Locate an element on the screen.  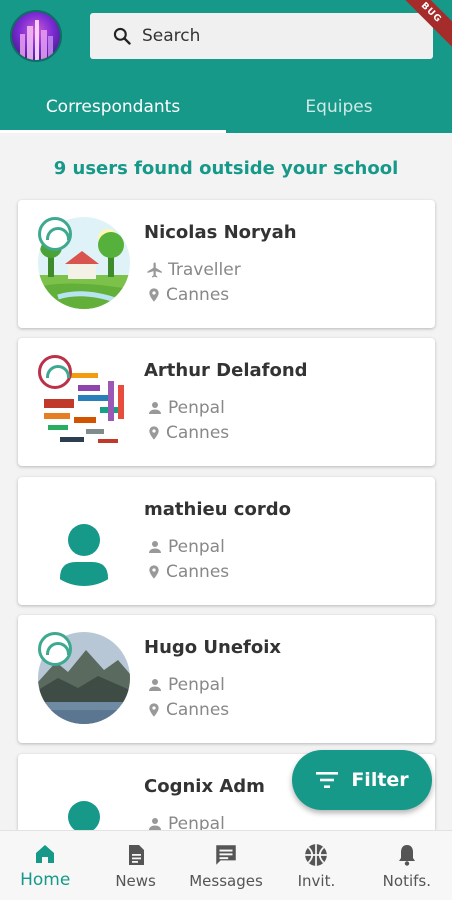
airplane-icon is located at coordinates (154, 270).